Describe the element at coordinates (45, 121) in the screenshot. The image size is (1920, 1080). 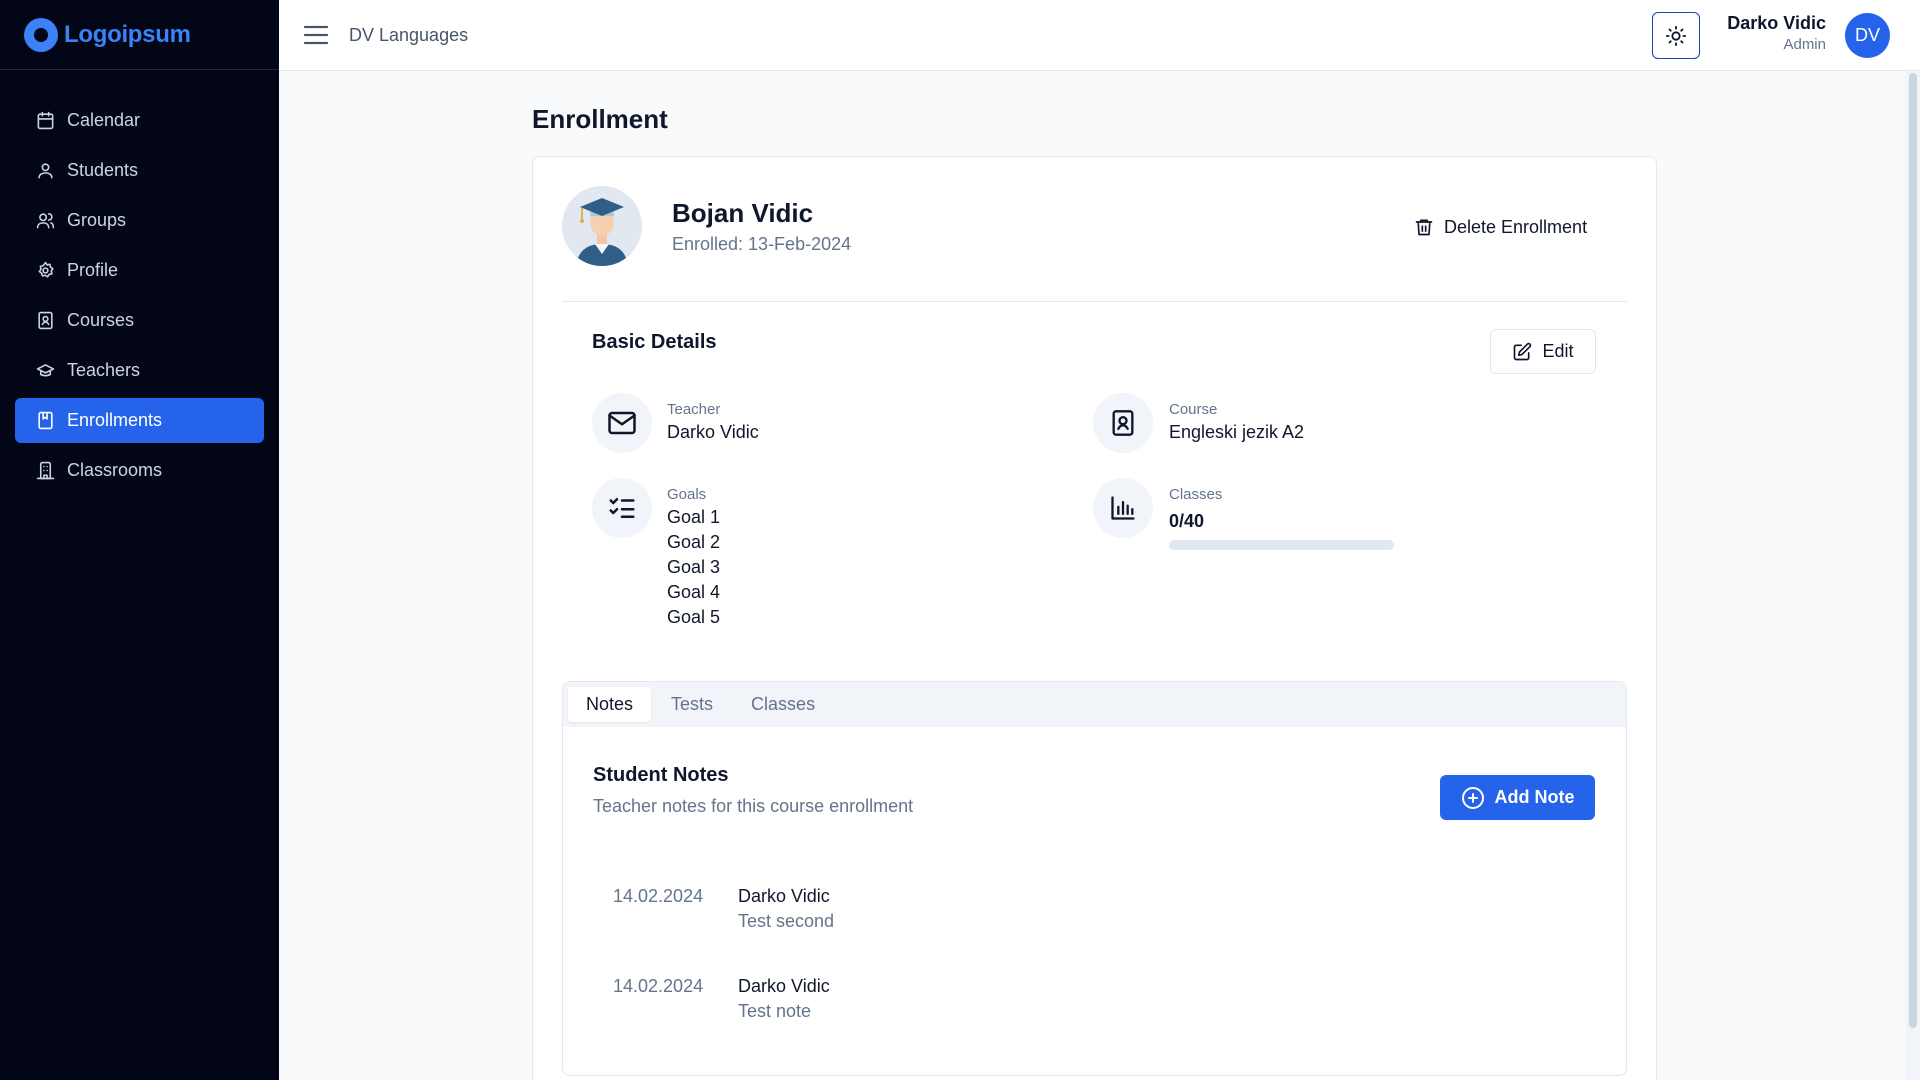
I see `calendar-icon` at that location.